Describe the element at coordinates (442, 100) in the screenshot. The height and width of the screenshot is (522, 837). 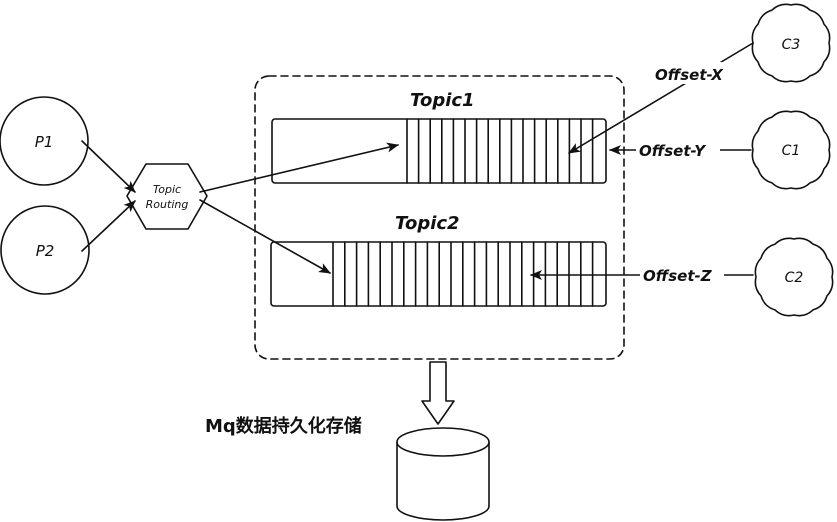
I see `topic1-title: Topic1` at that location.